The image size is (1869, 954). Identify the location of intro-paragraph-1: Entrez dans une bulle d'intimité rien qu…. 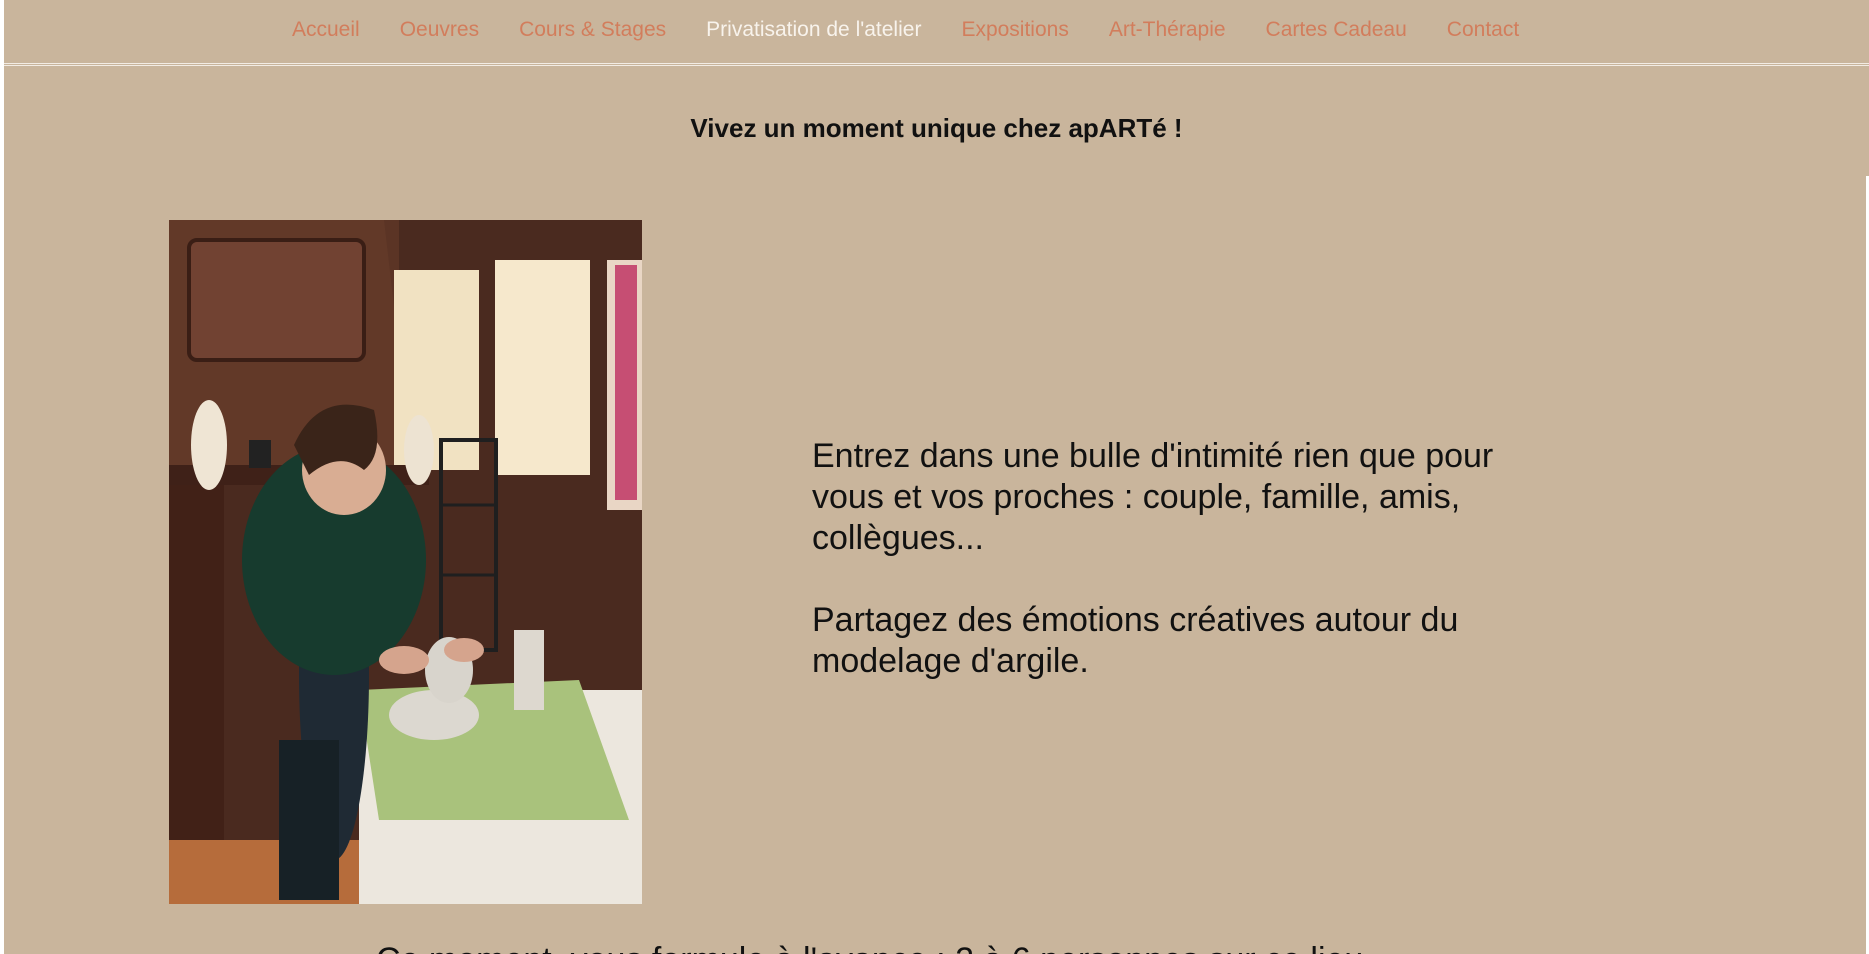
(1153, 497).